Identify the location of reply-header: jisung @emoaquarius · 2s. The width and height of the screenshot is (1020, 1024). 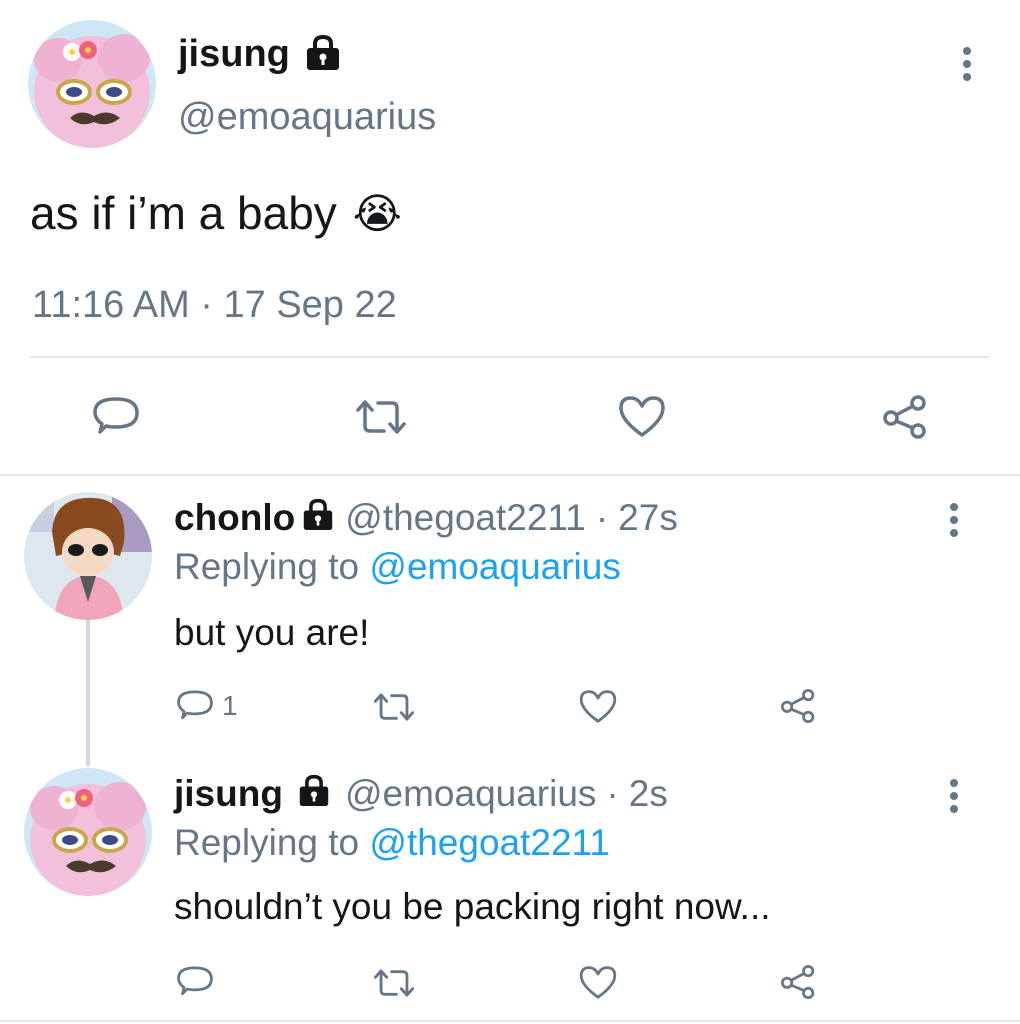
(421, 794).